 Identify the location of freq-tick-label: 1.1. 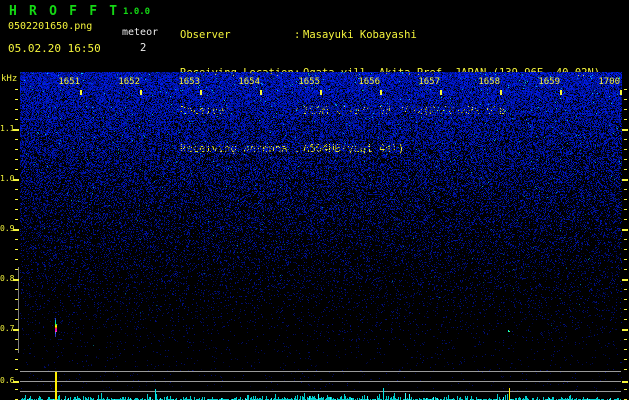
(7, 128).